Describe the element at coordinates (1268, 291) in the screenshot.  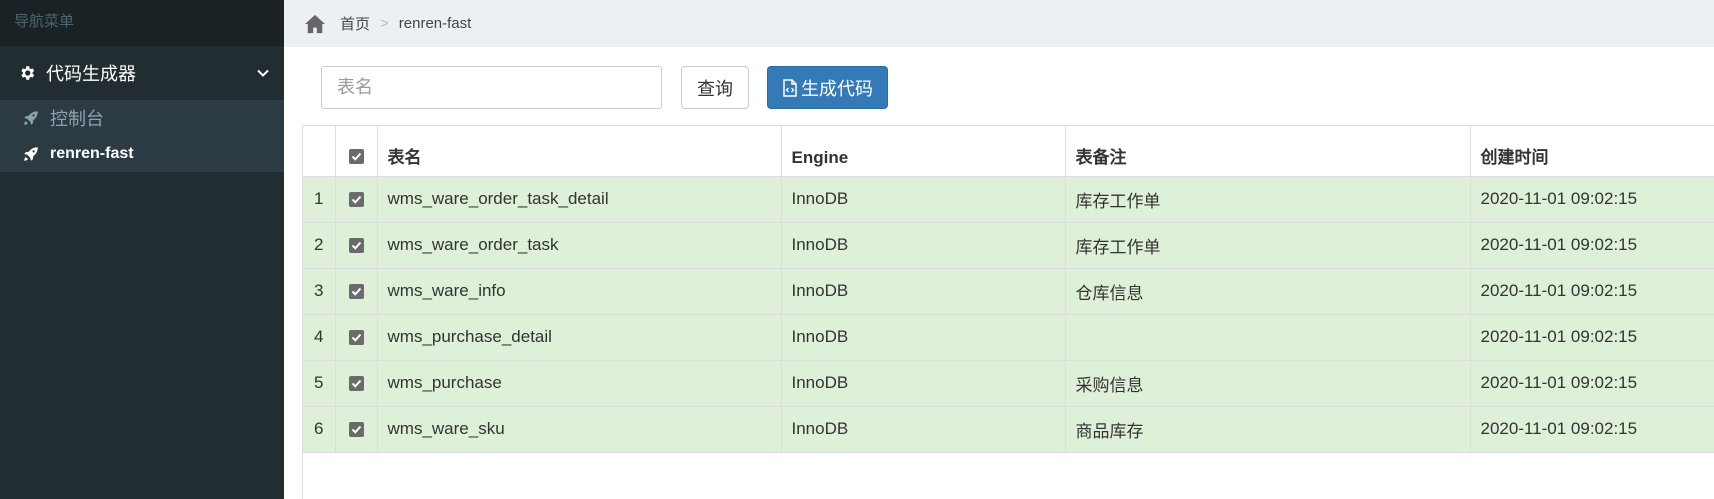
I see `cell-comment: 仓库信息` at that location.